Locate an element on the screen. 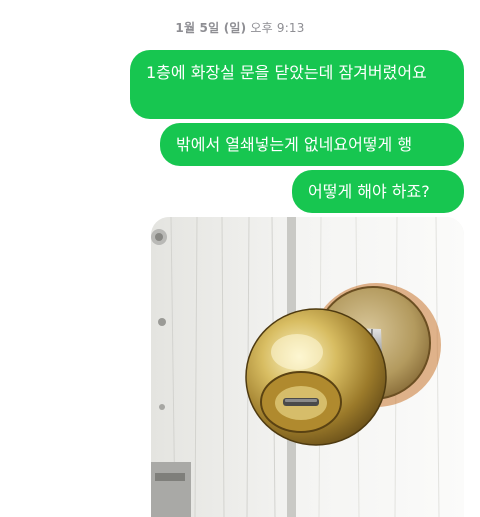  message-text: 1층에 화장실 문을 닫았는데 잠겨버렸어요 is located at coordinates (286, 72).